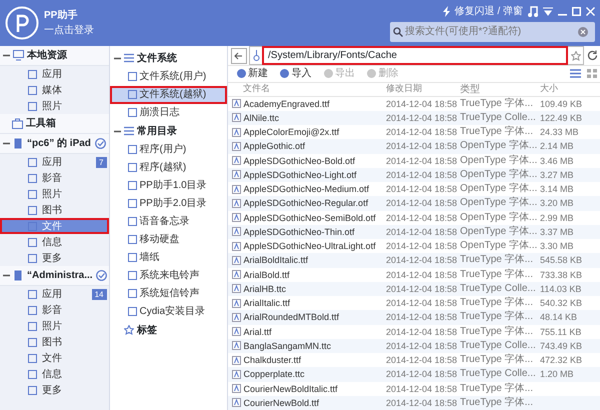  I want to click on list-view-icon, so click(575, 73).